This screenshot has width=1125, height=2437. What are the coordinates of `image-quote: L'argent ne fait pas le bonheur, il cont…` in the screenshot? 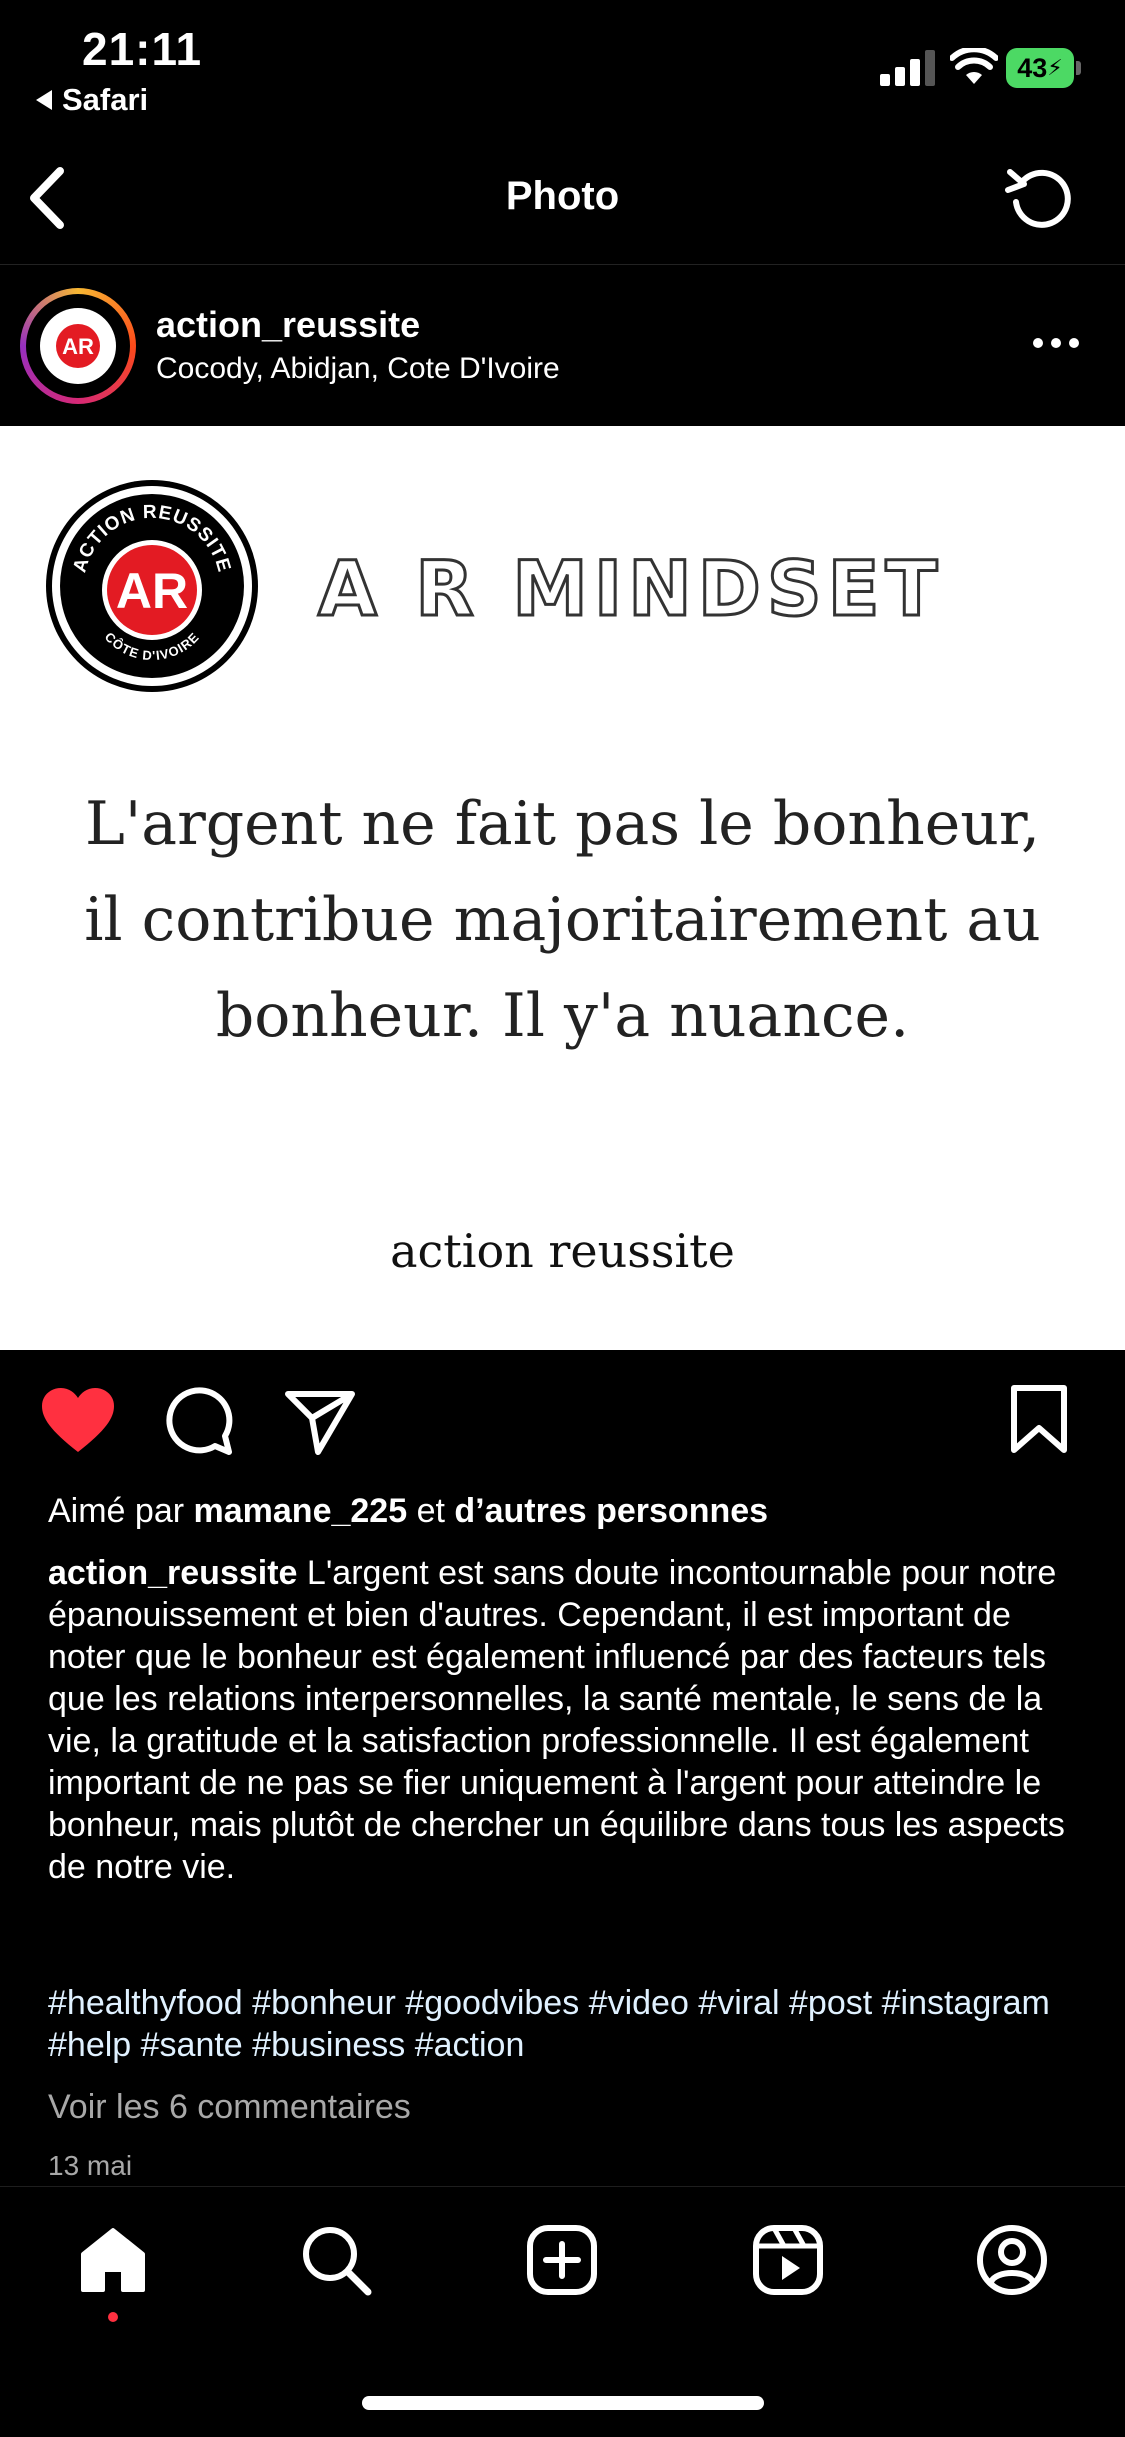 It's located at (562, 920).